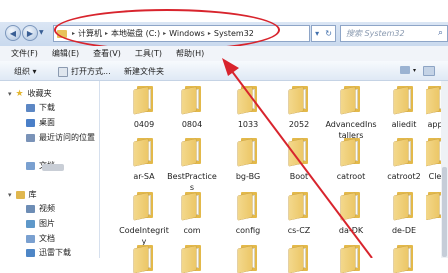  I want to click on menu-tools: 工具(T), so click(148, 53).